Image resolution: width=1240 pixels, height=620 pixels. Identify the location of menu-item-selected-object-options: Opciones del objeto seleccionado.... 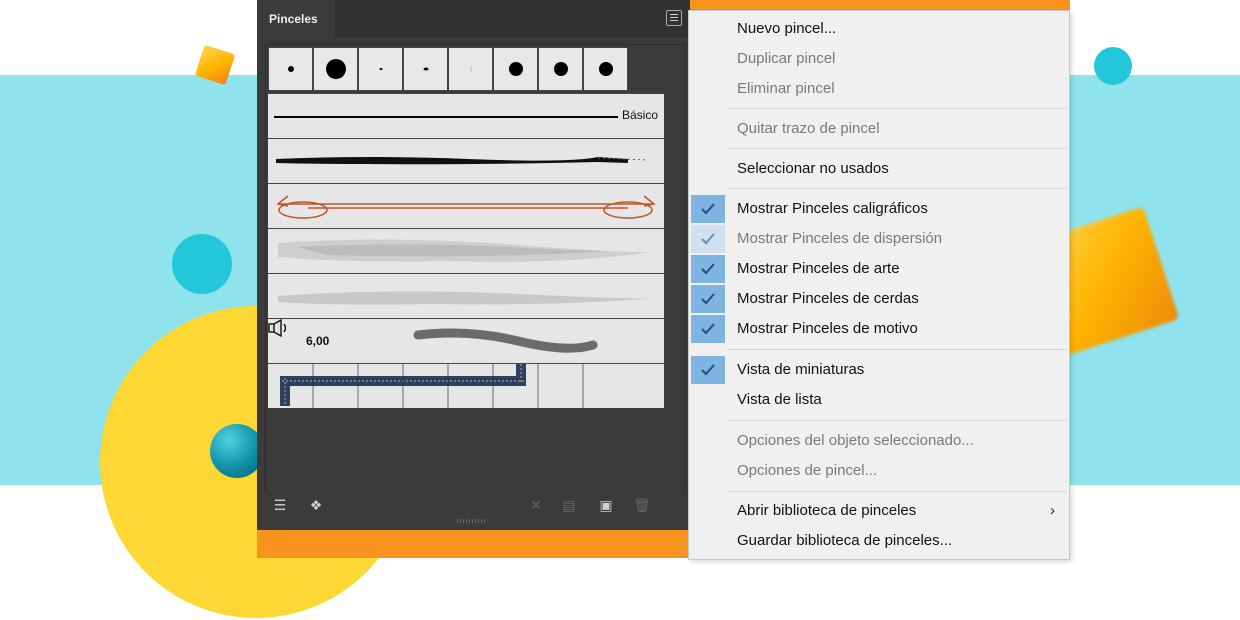
(879, 441).